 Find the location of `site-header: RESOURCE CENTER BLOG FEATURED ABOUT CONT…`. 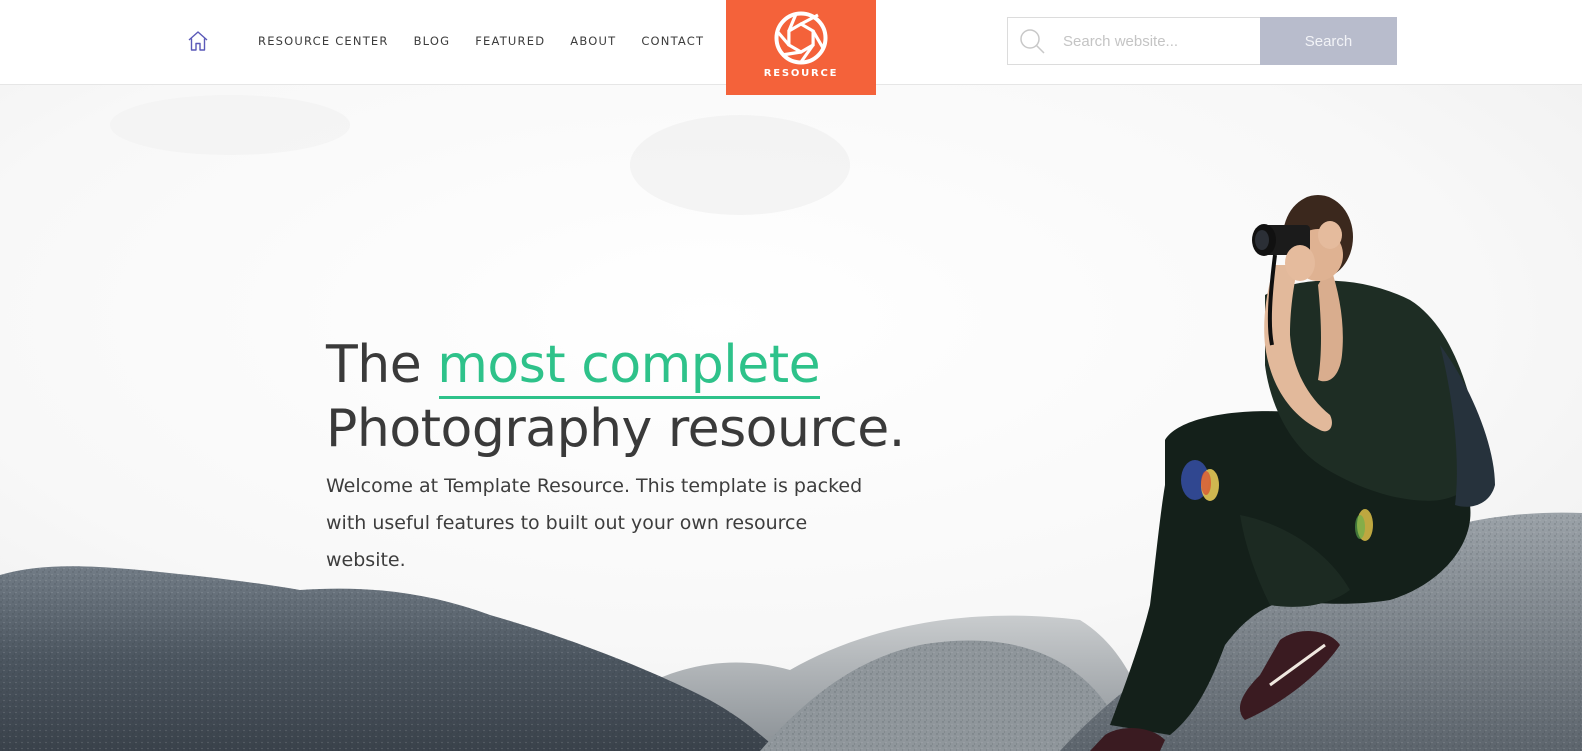

site-header: RESOURCE CENTER BLOG FEATURED ABOUT CONT… is located at coordinates (791, 47).